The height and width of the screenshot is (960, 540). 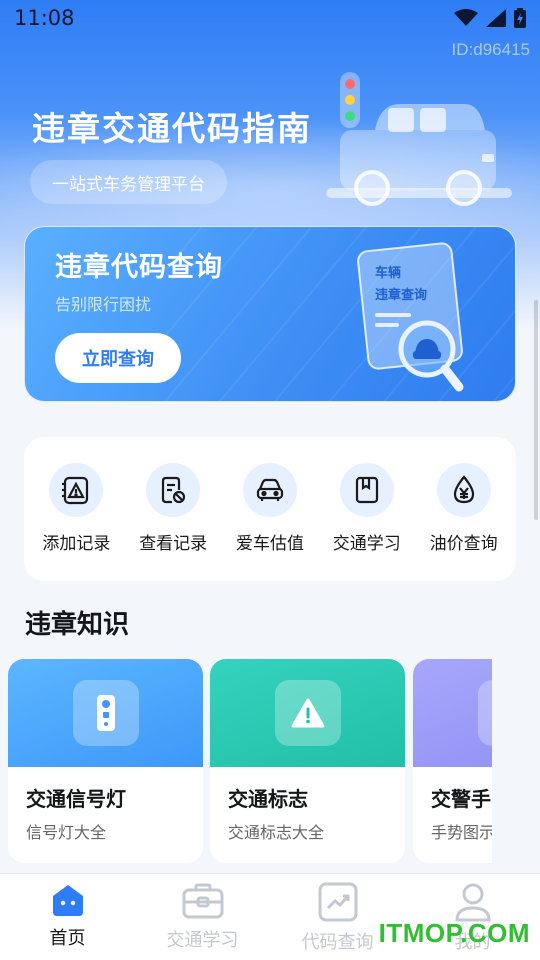 I want to click on card-title: 交警手, so click(x=461, y=799).